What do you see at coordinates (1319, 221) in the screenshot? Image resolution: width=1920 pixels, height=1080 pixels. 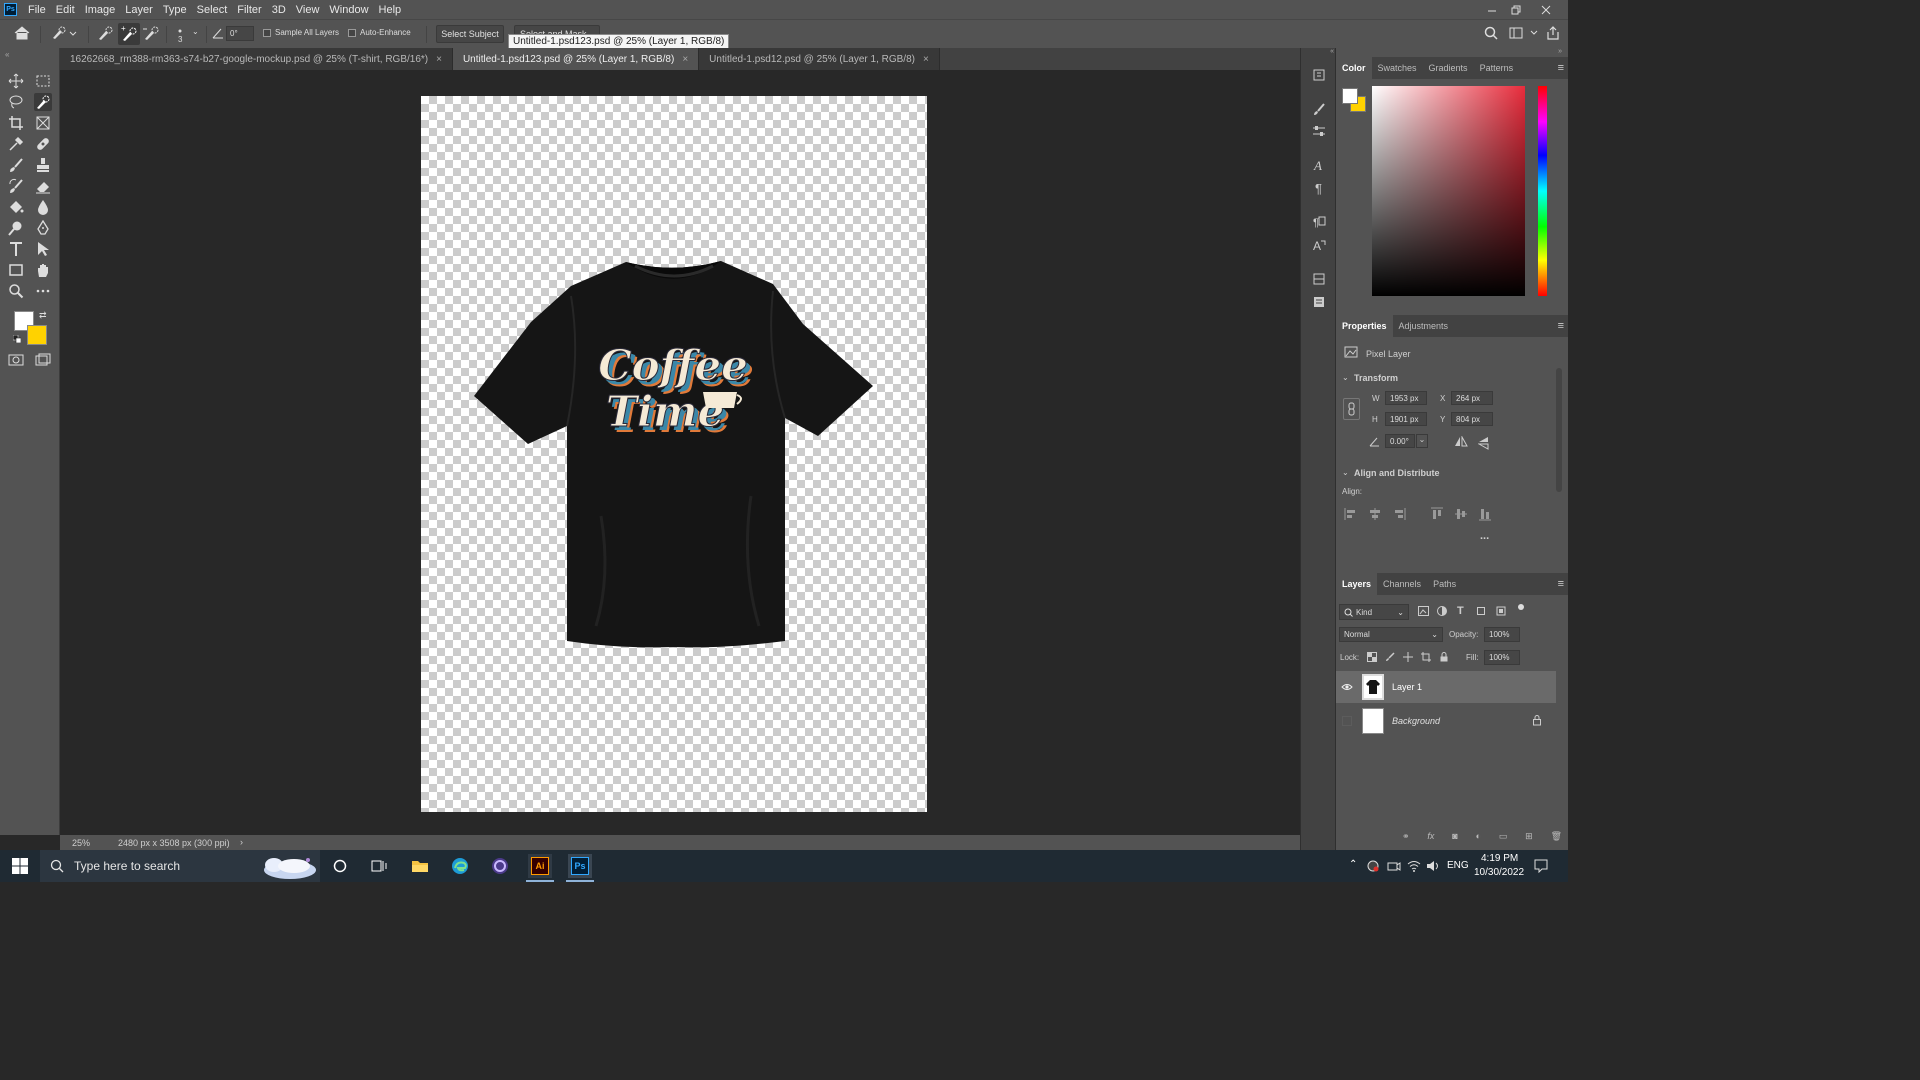 I see `paragraph-styles-button: ¶` at bounding box center [1319, 221].